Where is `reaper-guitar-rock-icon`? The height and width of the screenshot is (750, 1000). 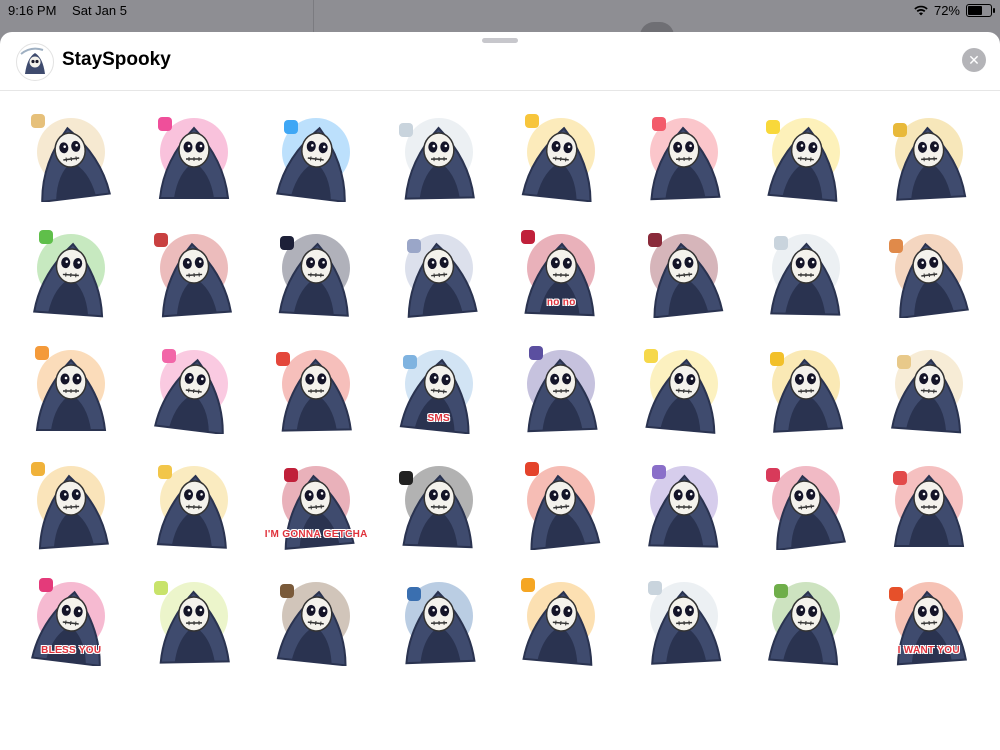
reaper-guitar-rock-icon is located at coordinates (561, 500).